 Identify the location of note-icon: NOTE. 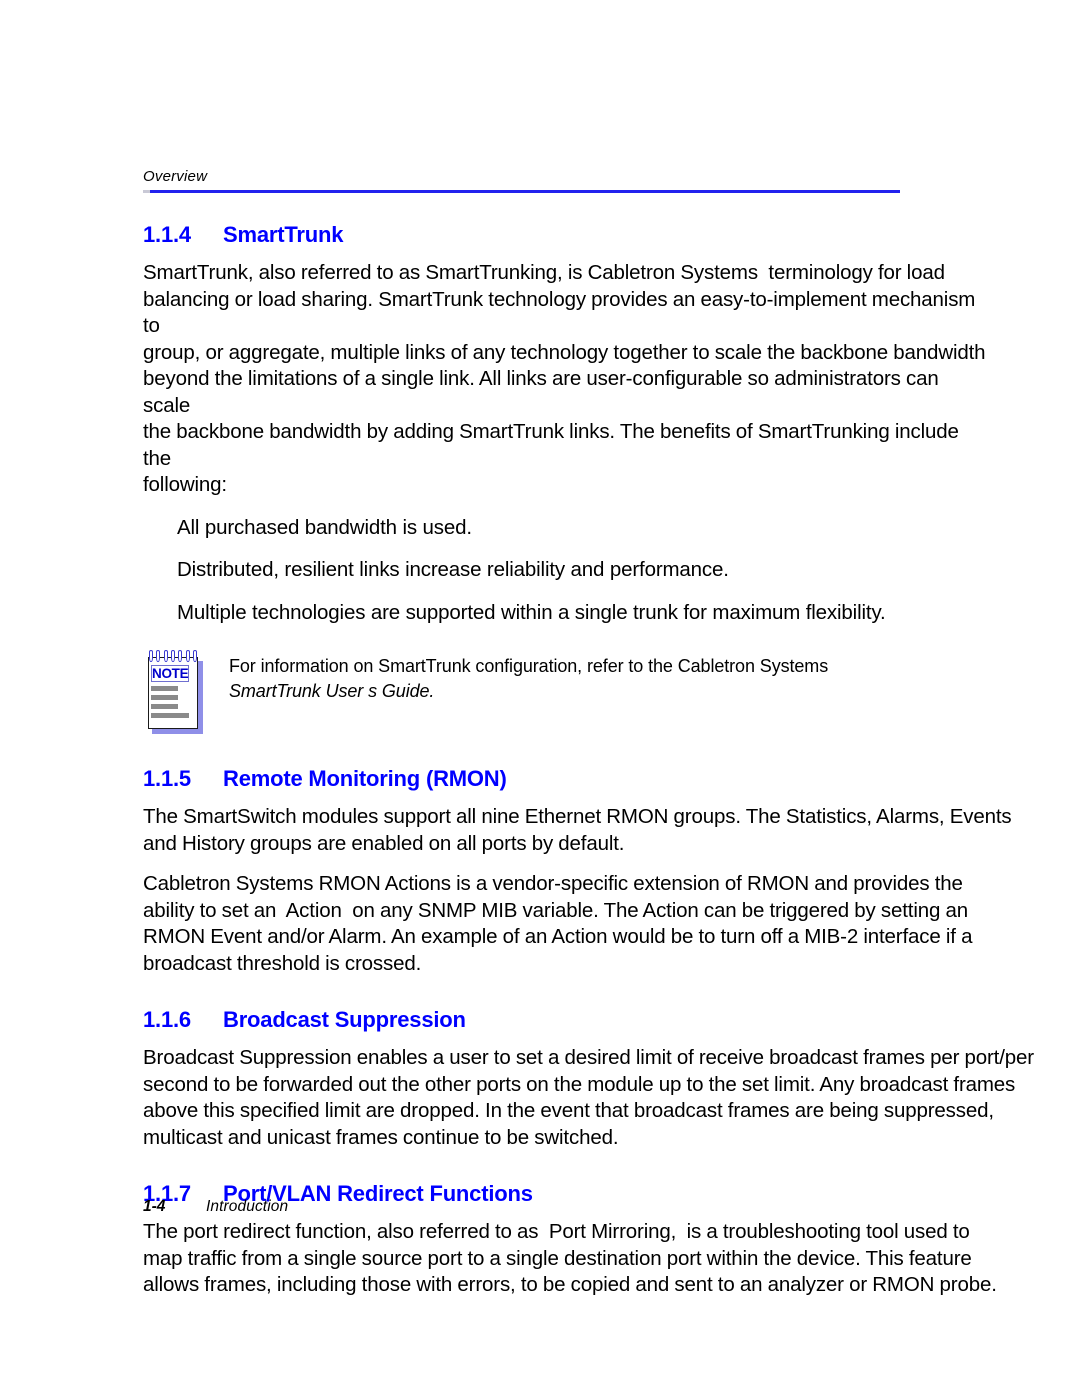
(176, 693).